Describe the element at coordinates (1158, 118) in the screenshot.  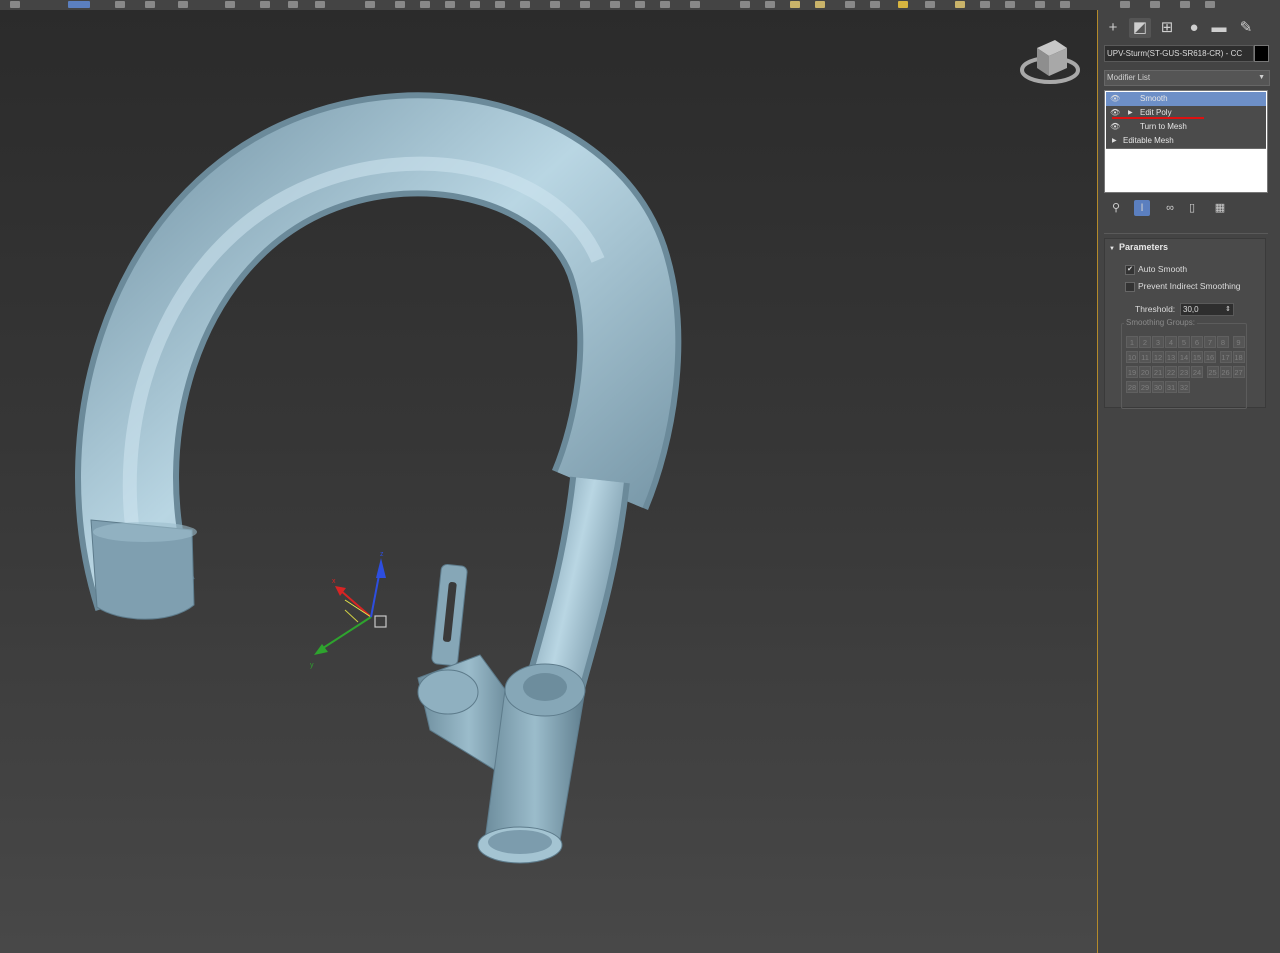
I see `annotation-red-underline` at that location.